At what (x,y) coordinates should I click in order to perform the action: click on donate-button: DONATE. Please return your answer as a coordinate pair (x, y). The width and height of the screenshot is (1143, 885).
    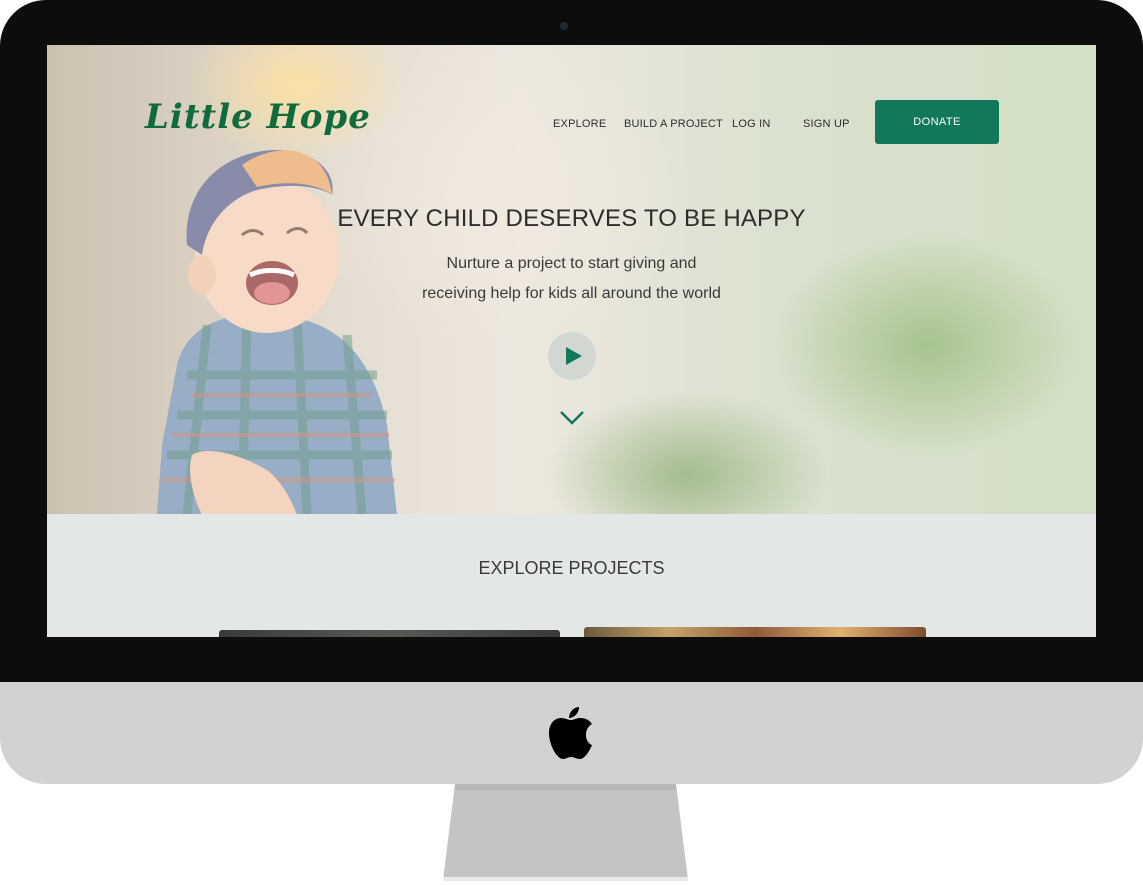
    Looking at the image, I should click on (937, 122).